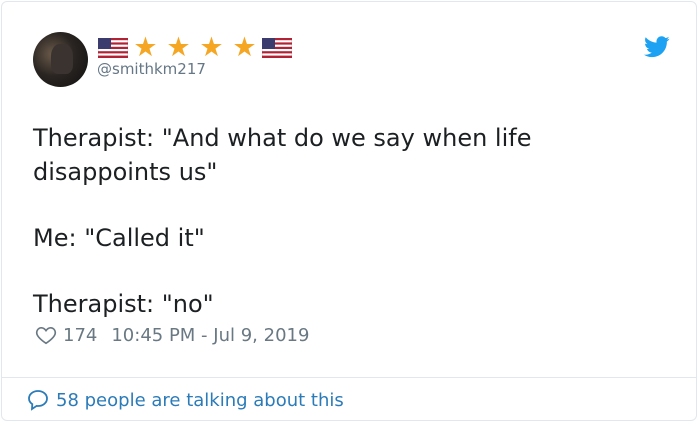 The image size is (700, 424). Describe the element at coordinates (38, 400) in the screenshot. I see `speech-bubble-icon` at that location.